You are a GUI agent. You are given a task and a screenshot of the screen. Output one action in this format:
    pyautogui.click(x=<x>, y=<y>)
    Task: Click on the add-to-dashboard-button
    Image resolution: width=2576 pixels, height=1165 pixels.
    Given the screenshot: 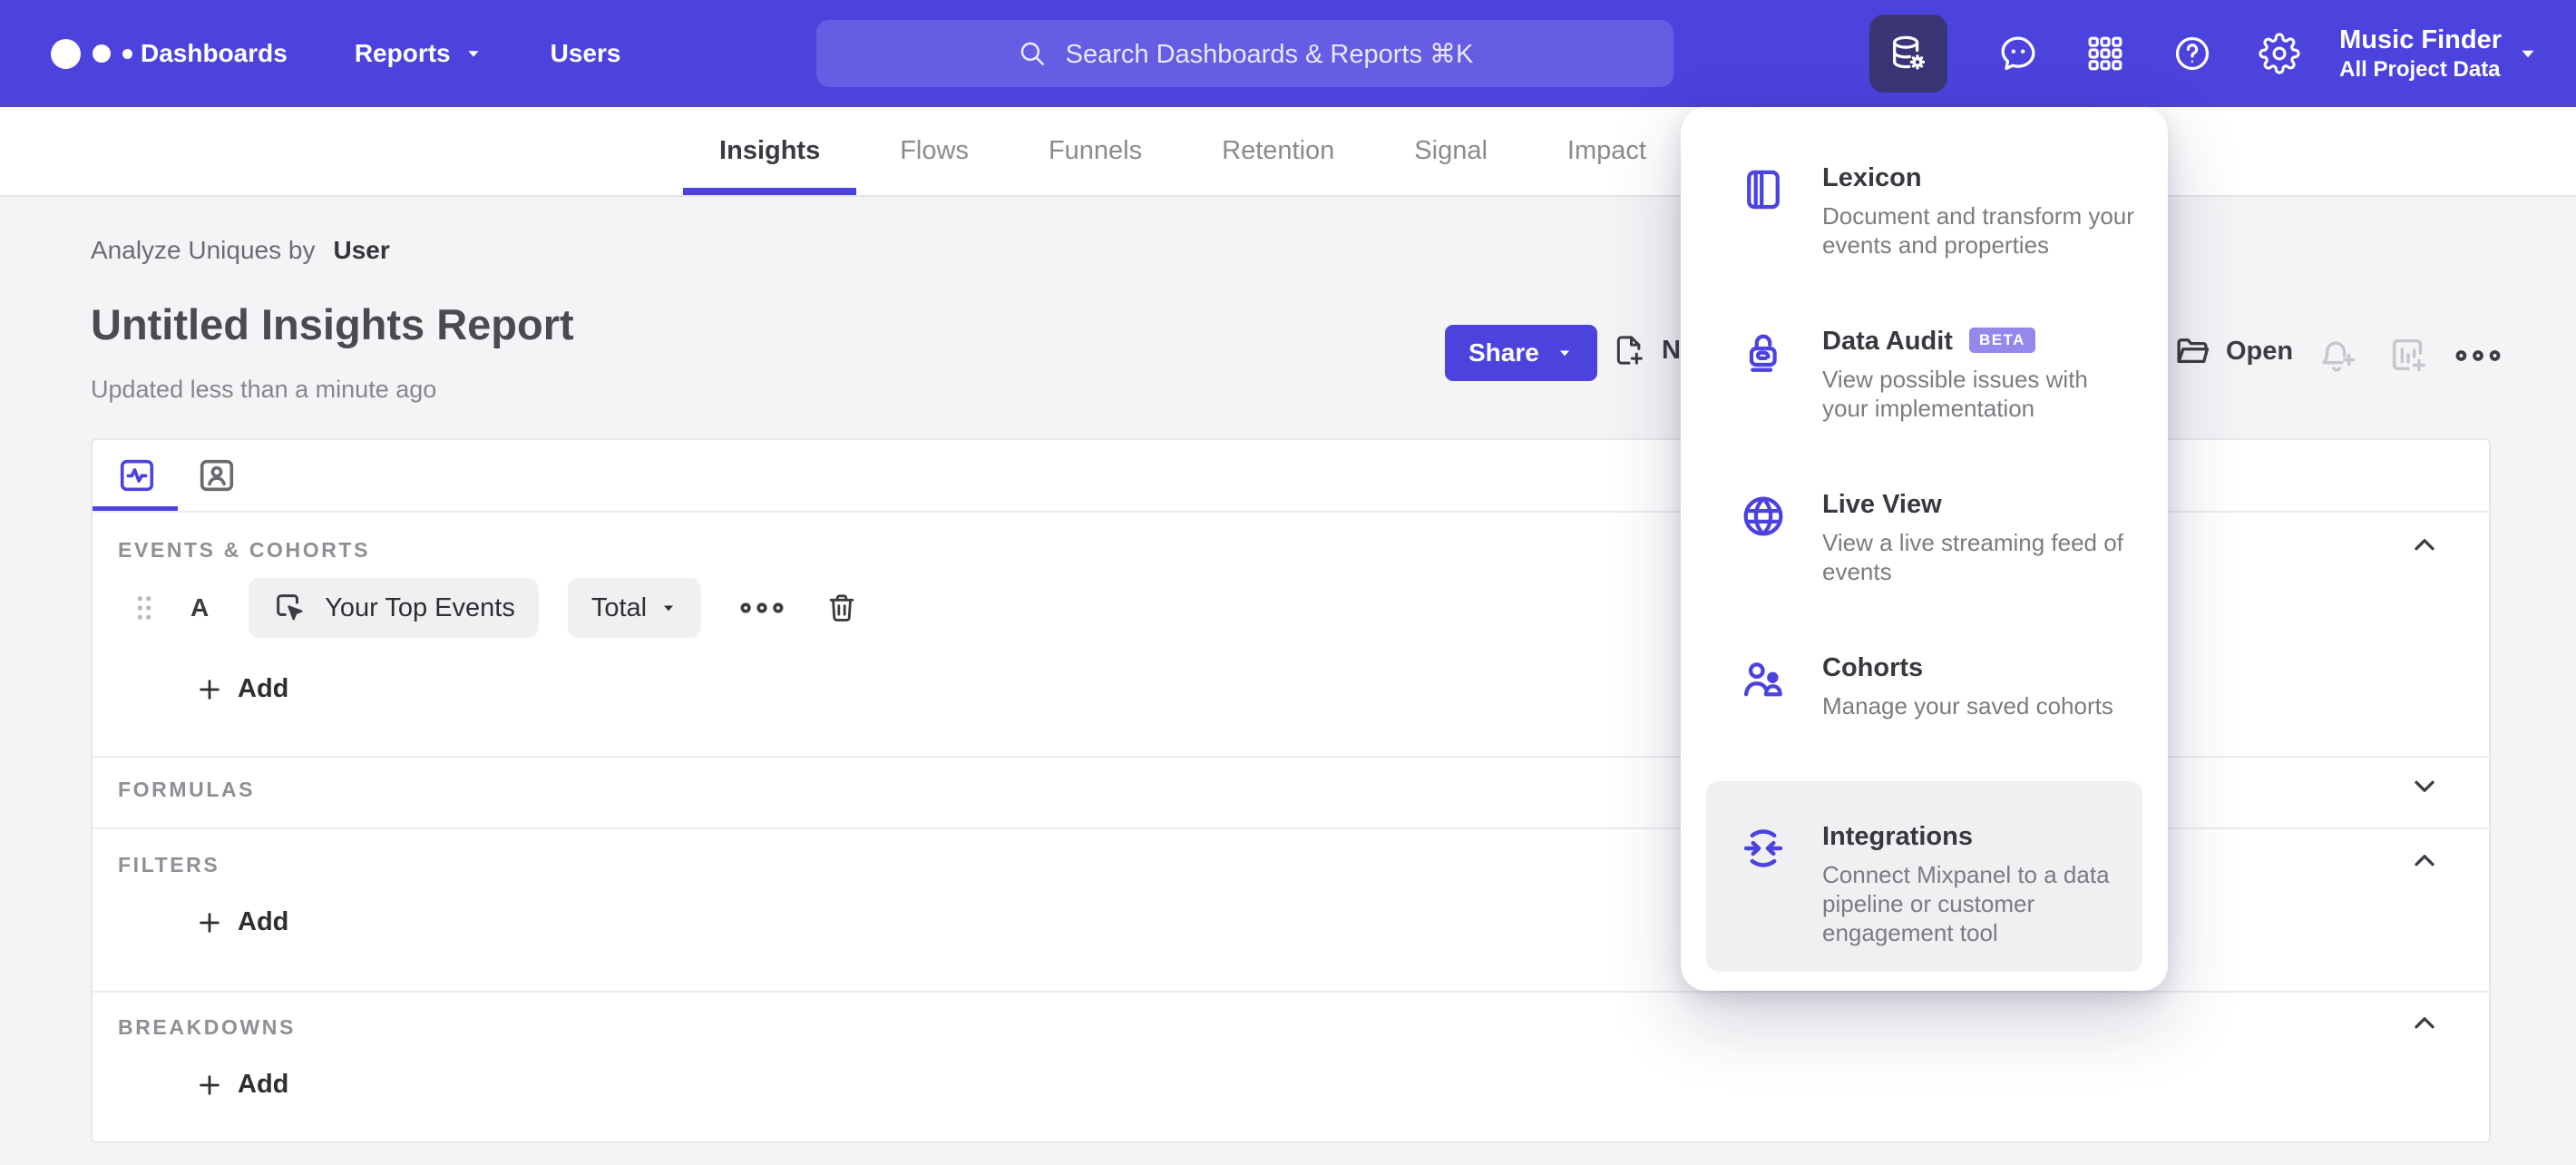 What is the action you would take?
    pyautogui.click(x=2408, y=355)
    